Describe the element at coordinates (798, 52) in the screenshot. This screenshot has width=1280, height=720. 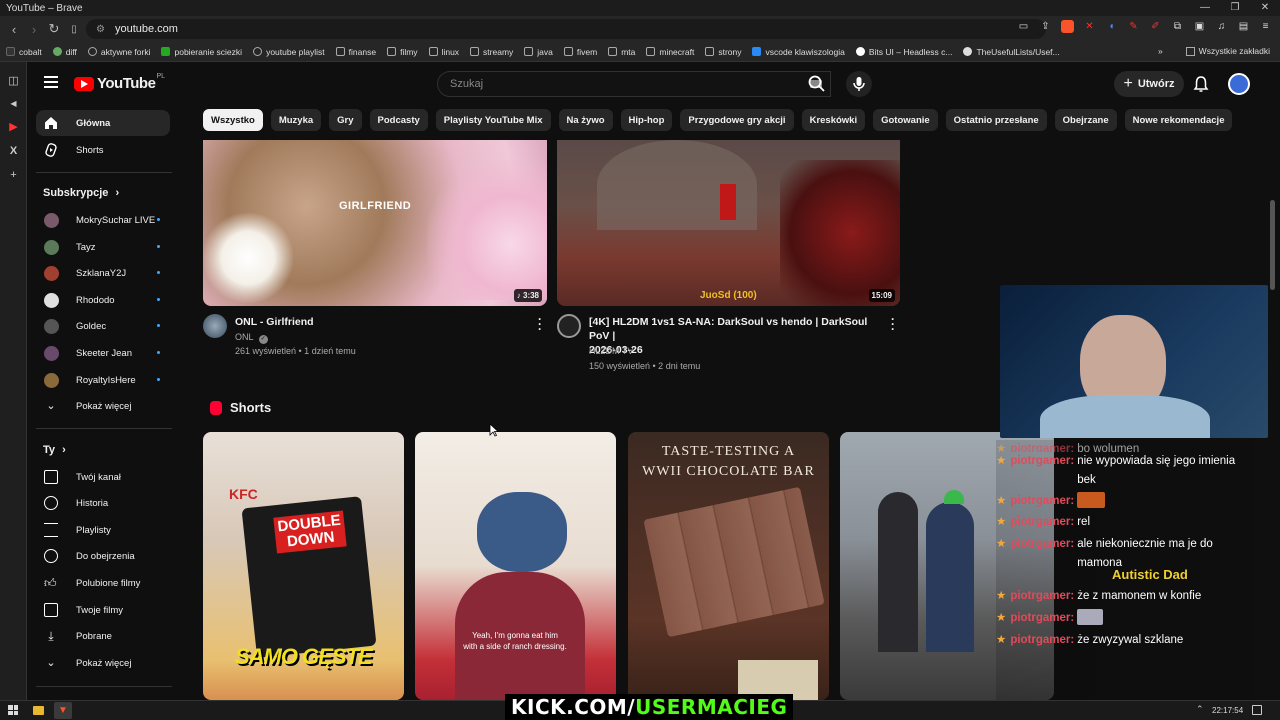
I see `bookmark-item: vscode klawiszologia` at that location.